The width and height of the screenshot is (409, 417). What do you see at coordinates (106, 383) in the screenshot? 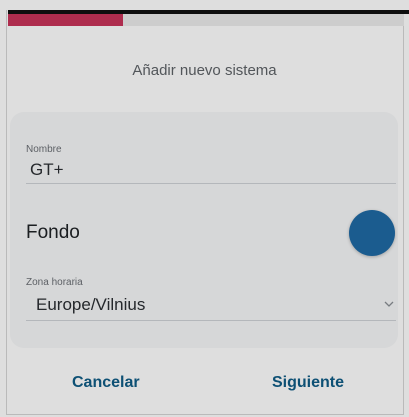
I see `cancel-button: Cancelar` at bounding box center [106, 383].